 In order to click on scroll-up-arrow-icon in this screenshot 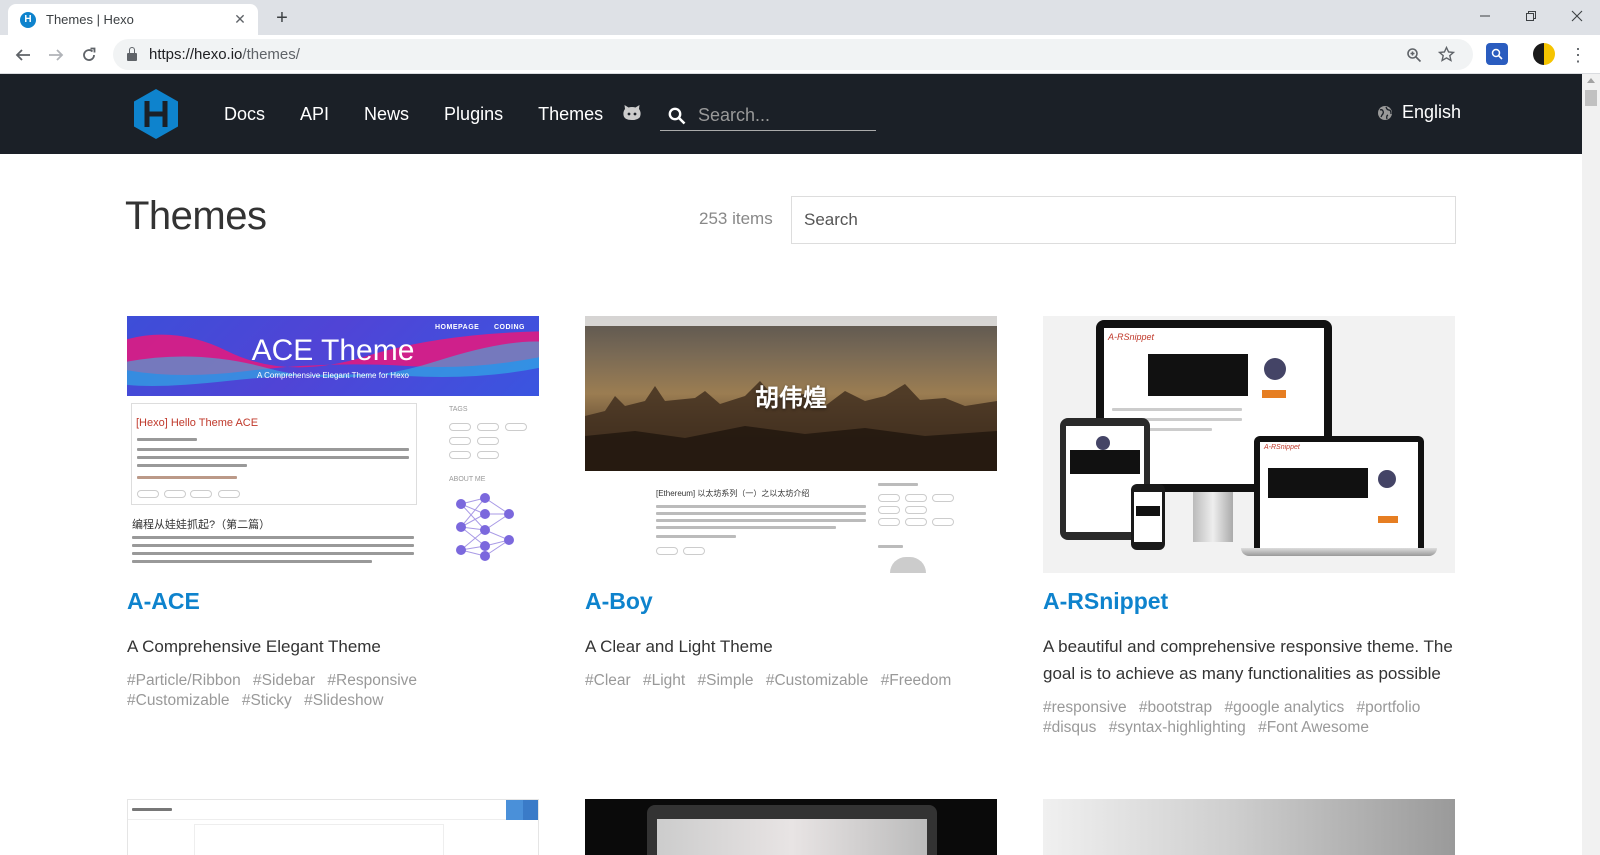, I will do `click(1591, 80)`.